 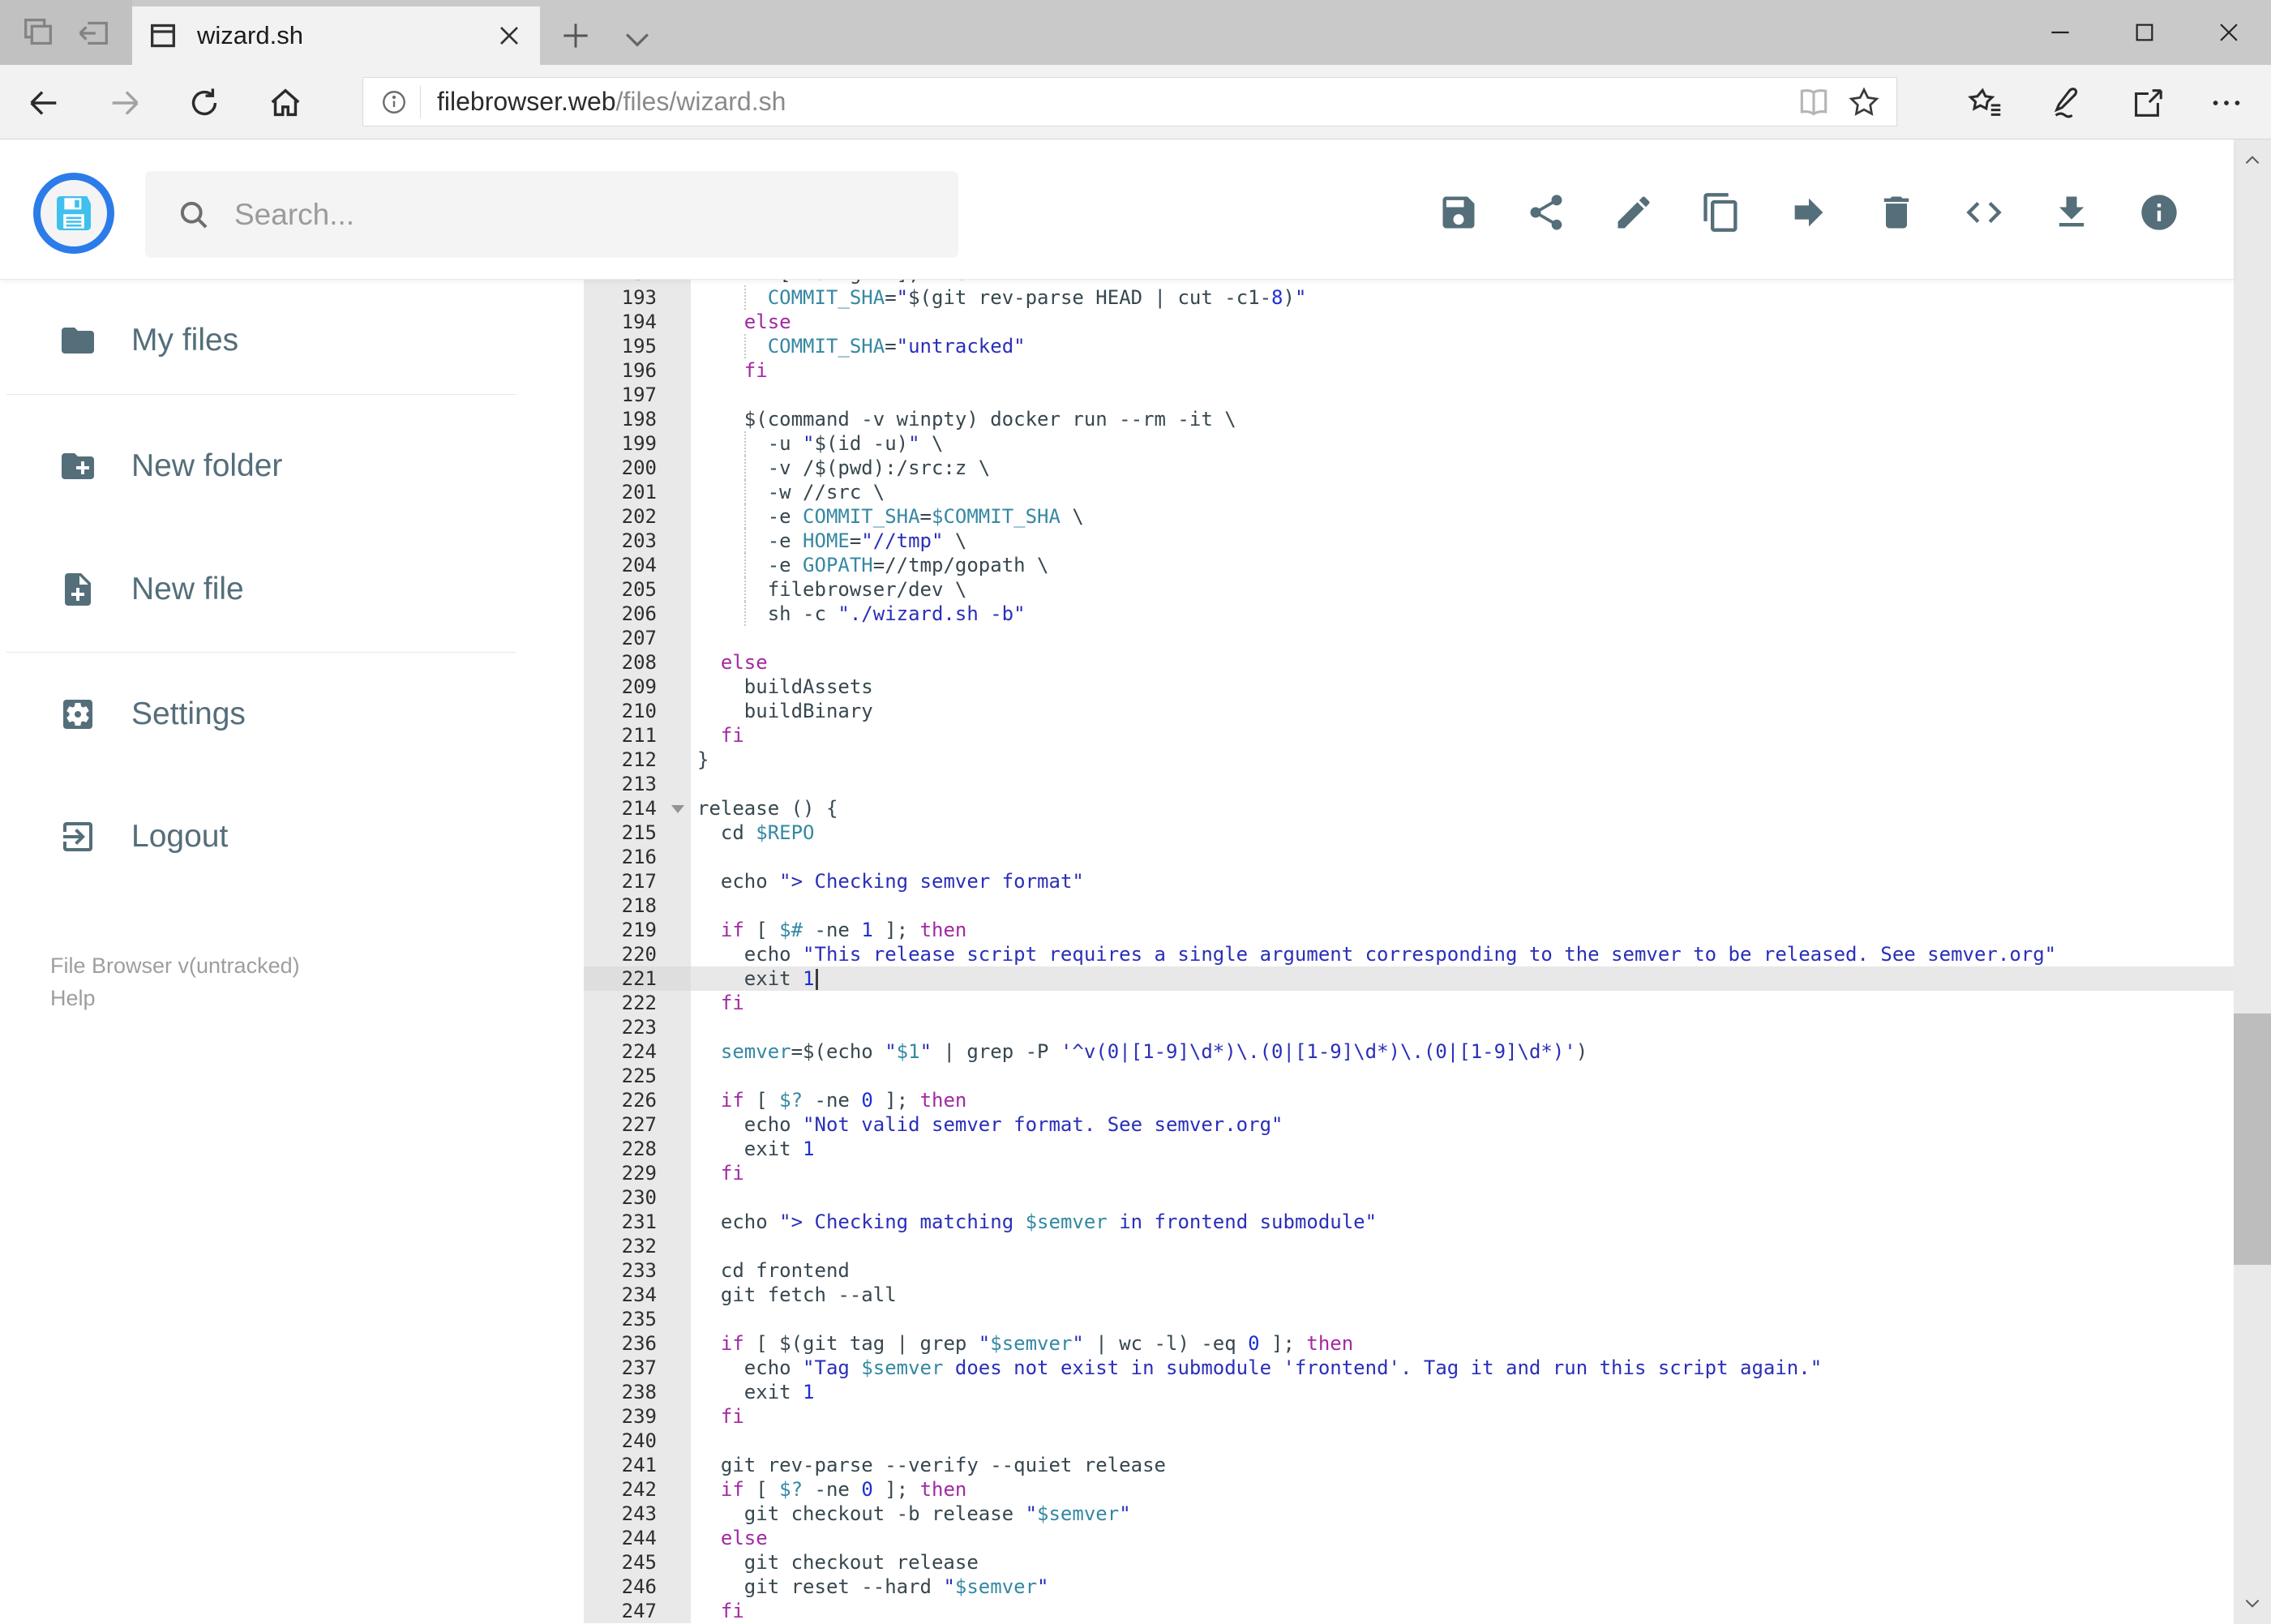 I want to click on code-text: echo "> Checking semver format", so click(x=1463, y=881).